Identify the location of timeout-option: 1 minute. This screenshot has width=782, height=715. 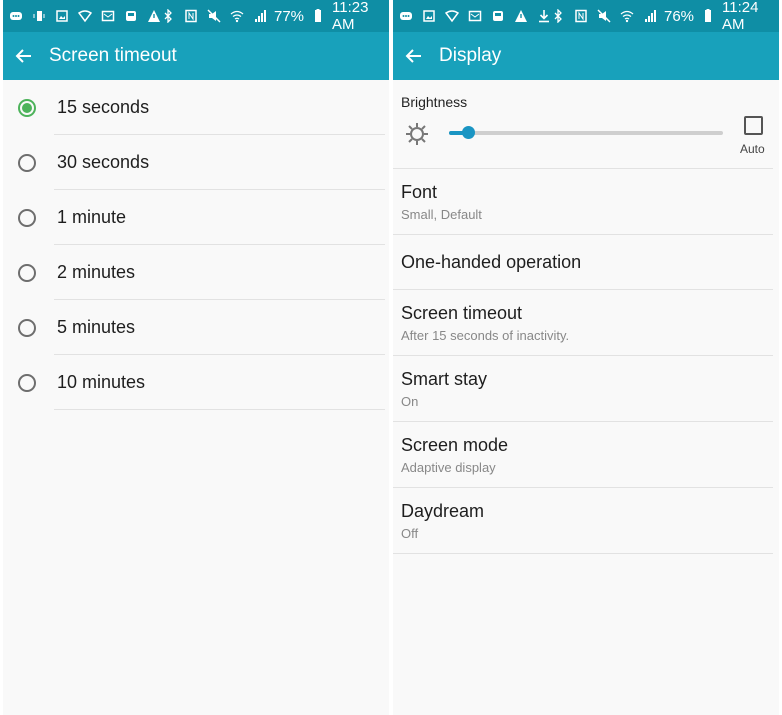
(196, 217).